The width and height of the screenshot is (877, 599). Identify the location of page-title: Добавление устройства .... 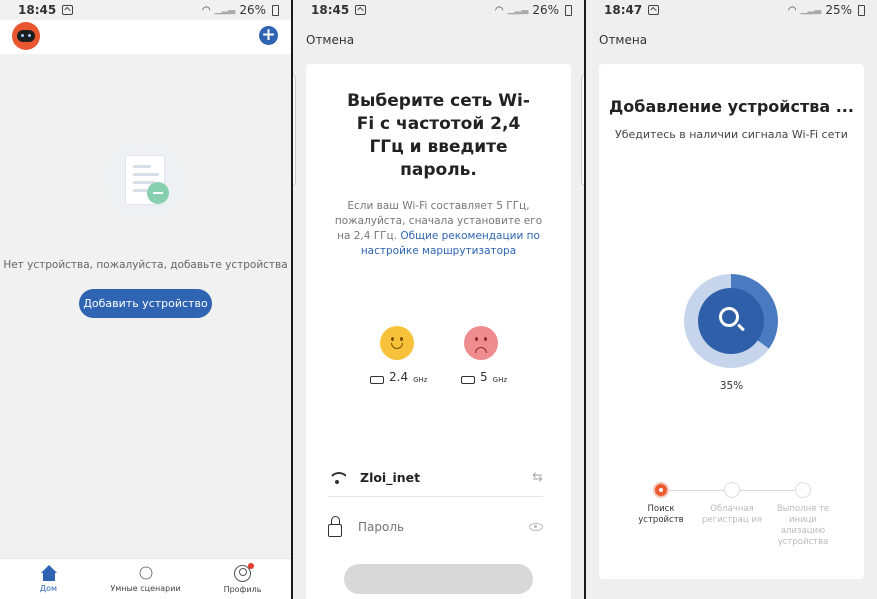
(731, 106).